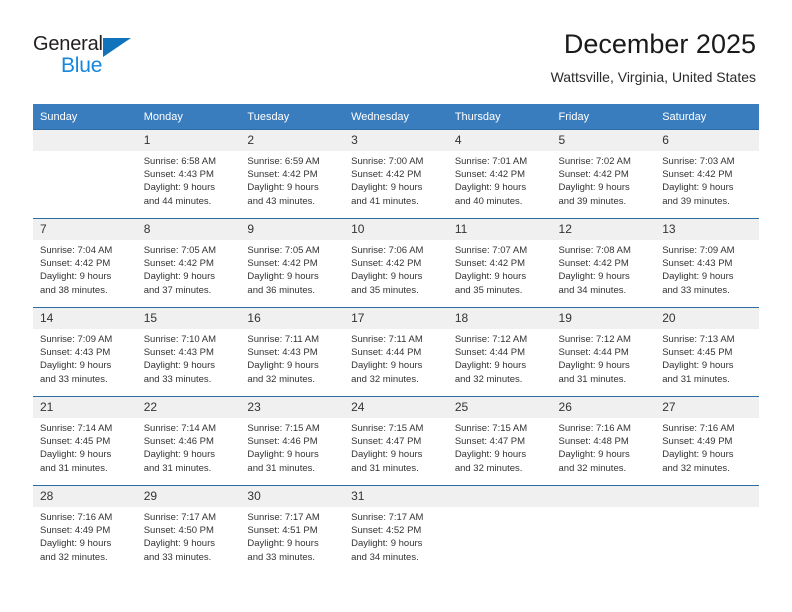 Image resolution: width=792 pixels, height=612 pixels. What do you see at coordinates (499, 318) in the screenshot?
I see `day-number: 18` at bounding box center [499, 318].